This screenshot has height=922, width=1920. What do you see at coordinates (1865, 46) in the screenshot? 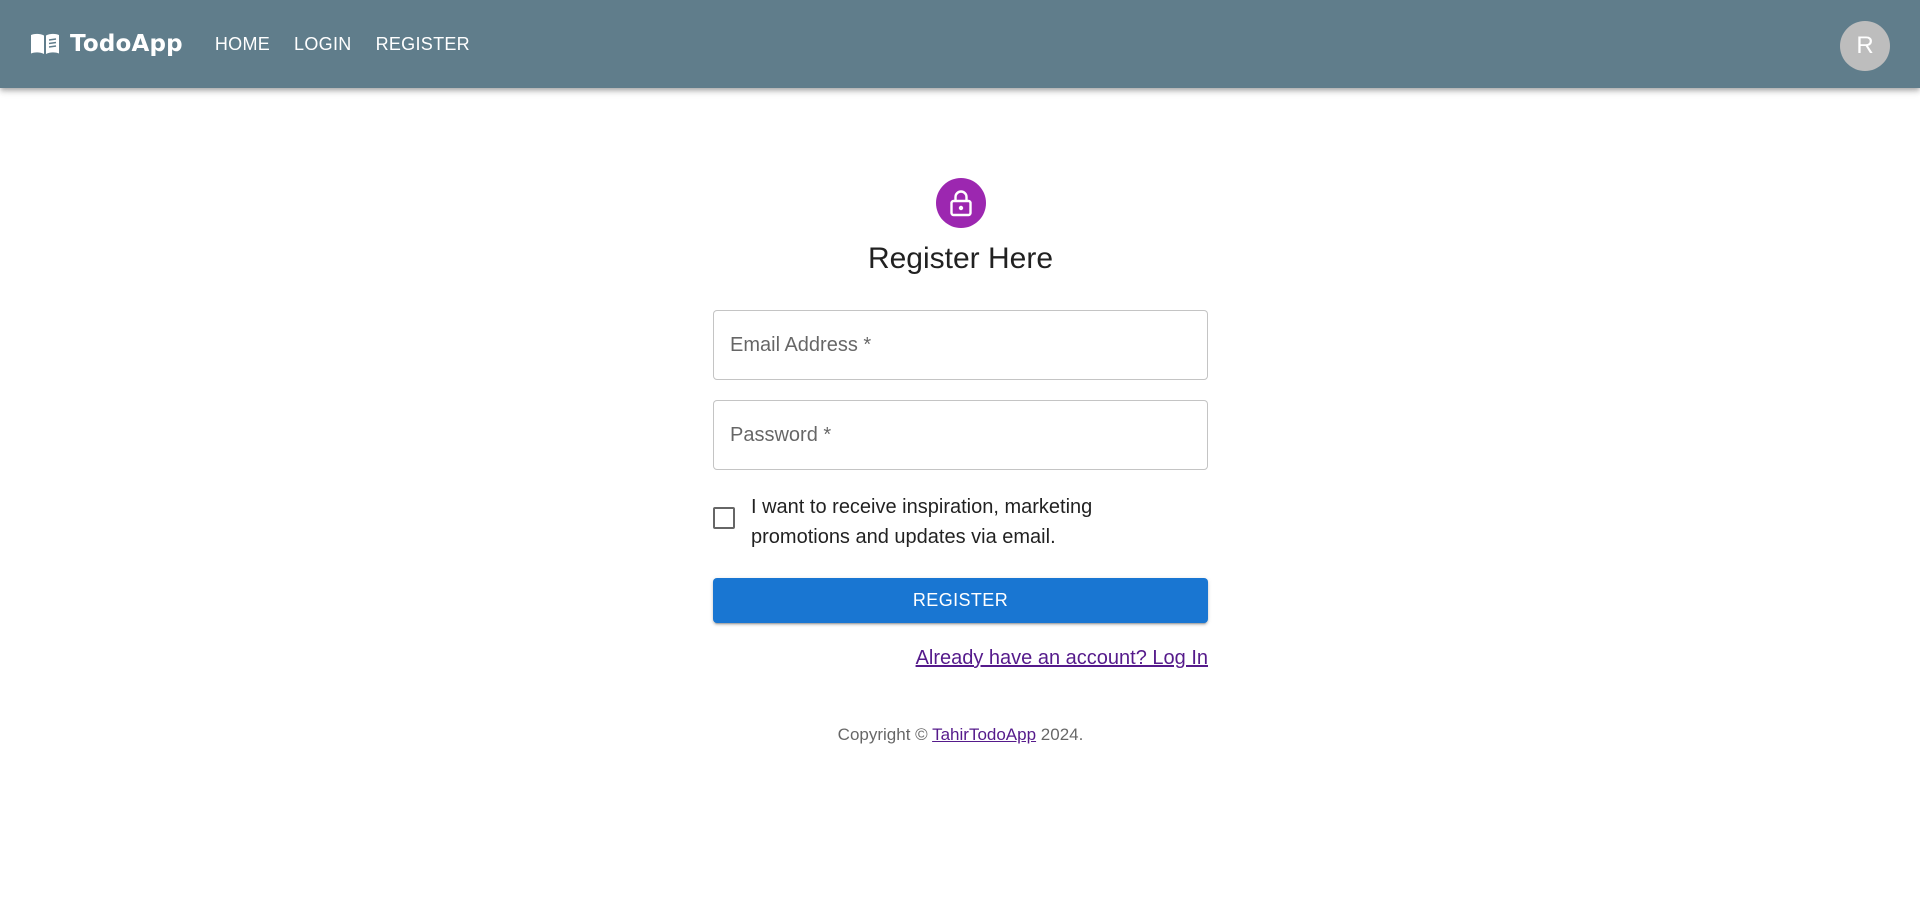
I see `user-avatar: R` at bounding box center [1865, 46].